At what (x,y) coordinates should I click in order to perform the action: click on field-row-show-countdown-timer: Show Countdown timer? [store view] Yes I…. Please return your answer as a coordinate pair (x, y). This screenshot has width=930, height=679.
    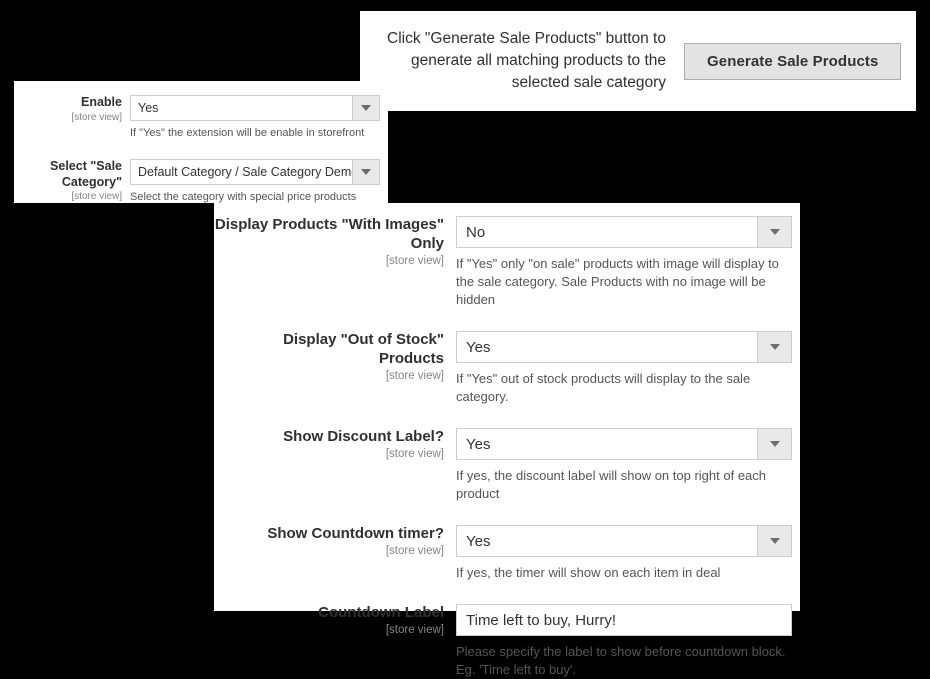
    Looking at the image, I should click on (507, 553).